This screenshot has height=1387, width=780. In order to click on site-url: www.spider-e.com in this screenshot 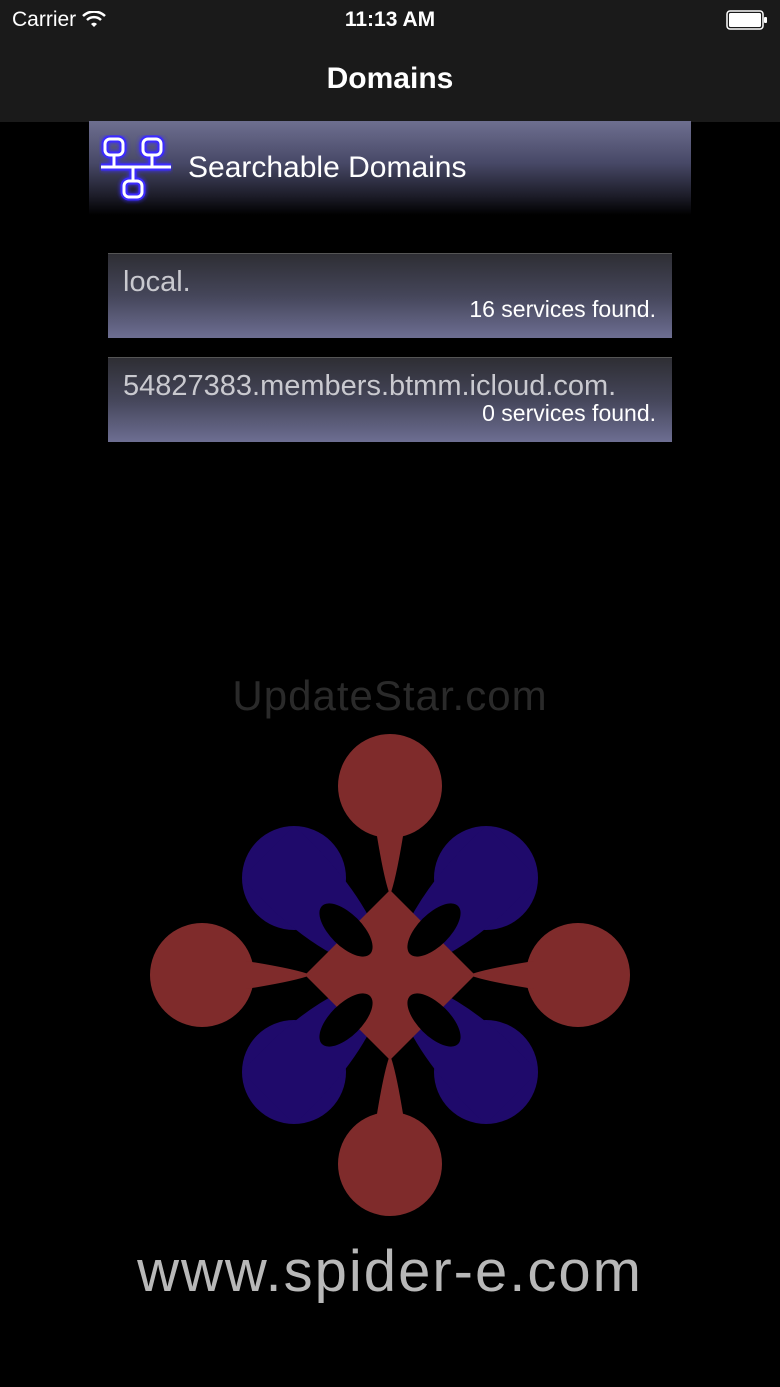, I will do `click(390, 1271)`.